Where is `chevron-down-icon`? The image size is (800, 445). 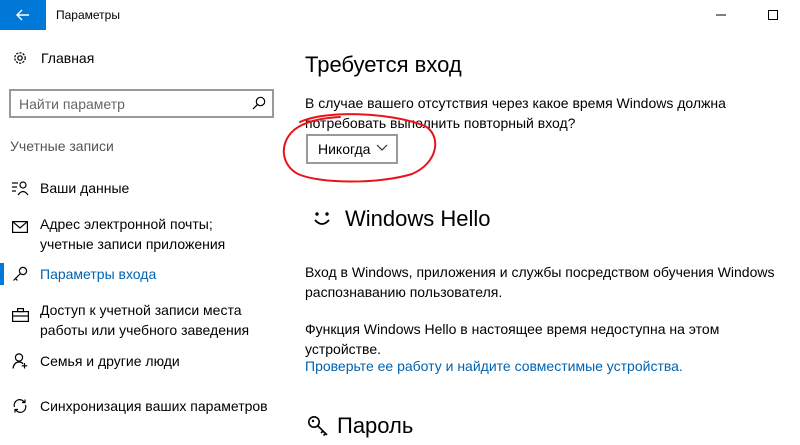
chevron-down-icon is located at coordinates (382, 147).